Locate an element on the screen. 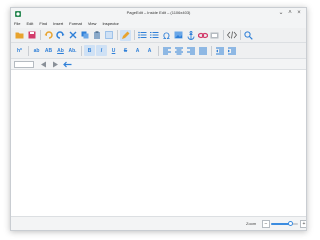  forward-button is located at coordinates (55, 64).